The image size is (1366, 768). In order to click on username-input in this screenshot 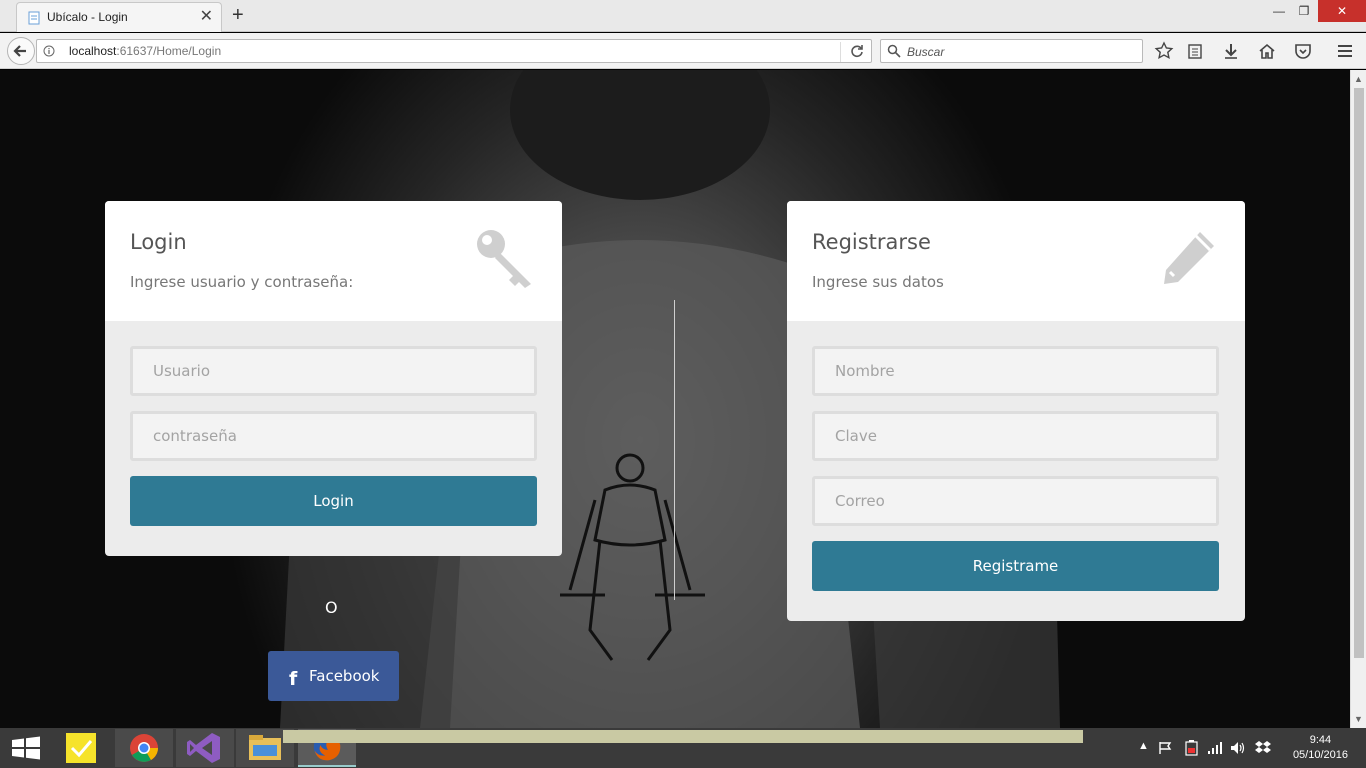, I will do `click(333, 371)`.